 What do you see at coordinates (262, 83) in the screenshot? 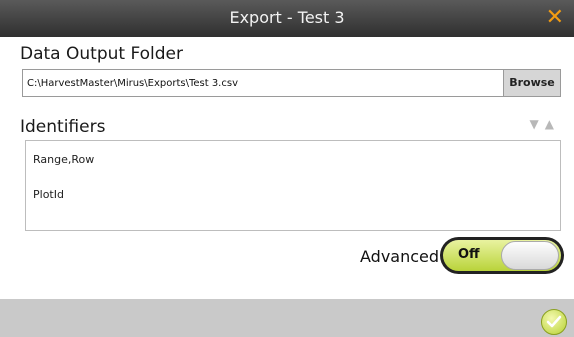
I see `output-path-input` at bounding box center [262, 83].